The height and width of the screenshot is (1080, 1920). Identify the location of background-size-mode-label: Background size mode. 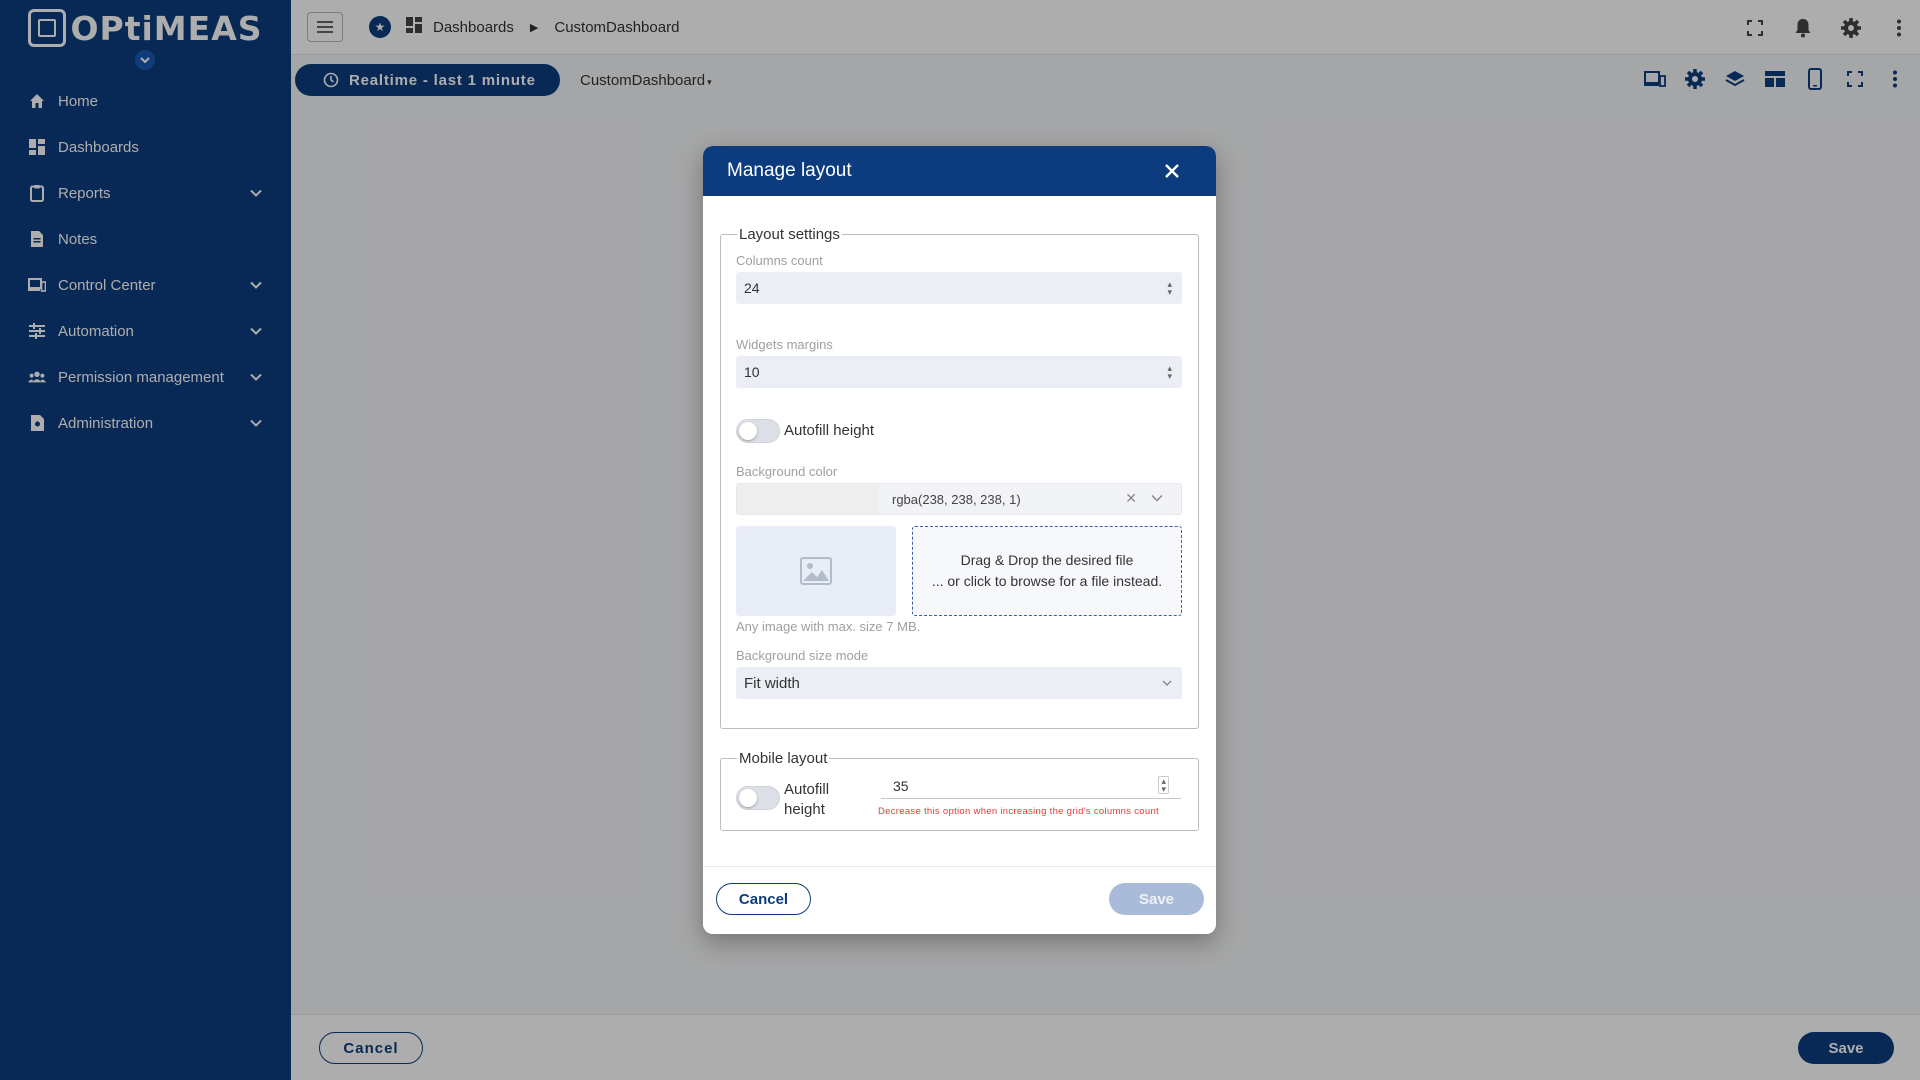
(802, 655).